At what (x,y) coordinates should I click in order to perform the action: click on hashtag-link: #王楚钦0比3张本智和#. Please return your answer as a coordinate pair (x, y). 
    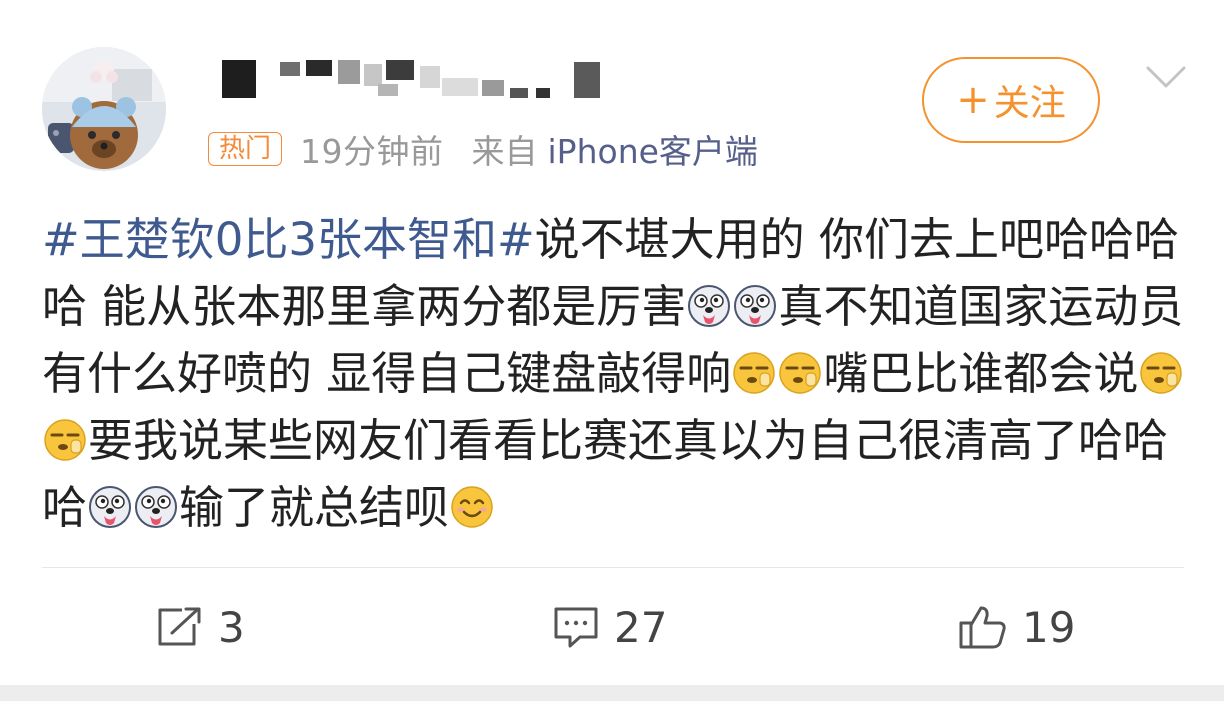
    Looking at the image, I should click on (288, 239).